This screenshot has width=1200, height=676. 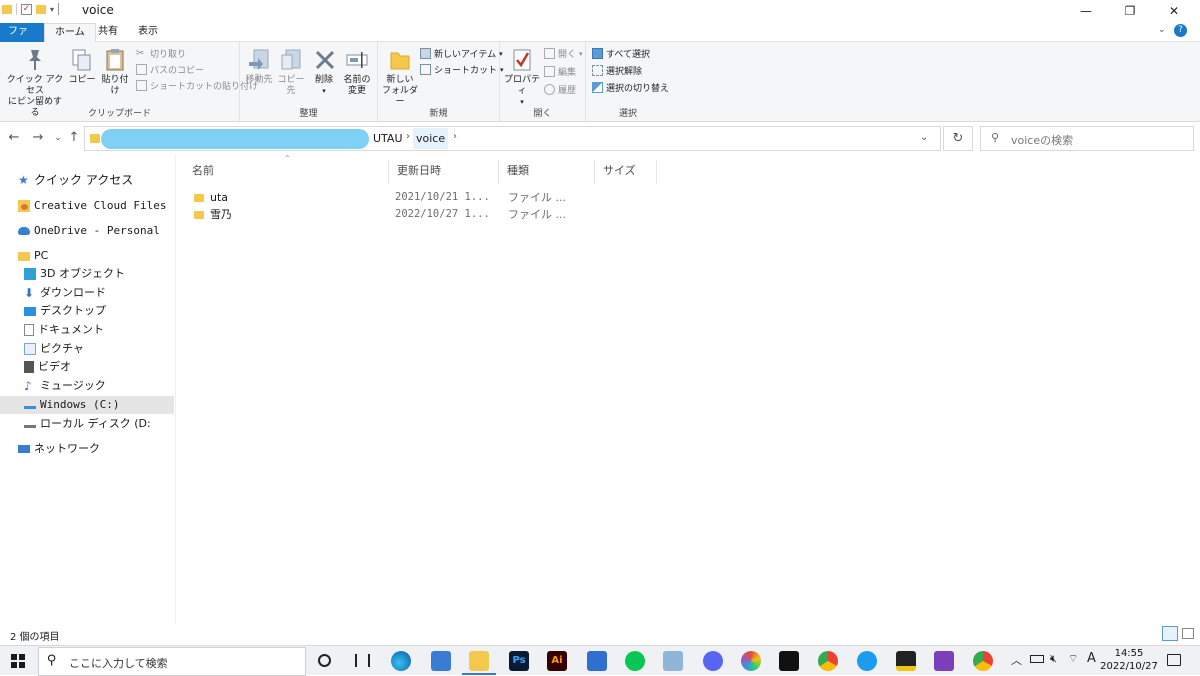 I want to click on recent-locations-icon: ⌄, so click(x=58, y=138).